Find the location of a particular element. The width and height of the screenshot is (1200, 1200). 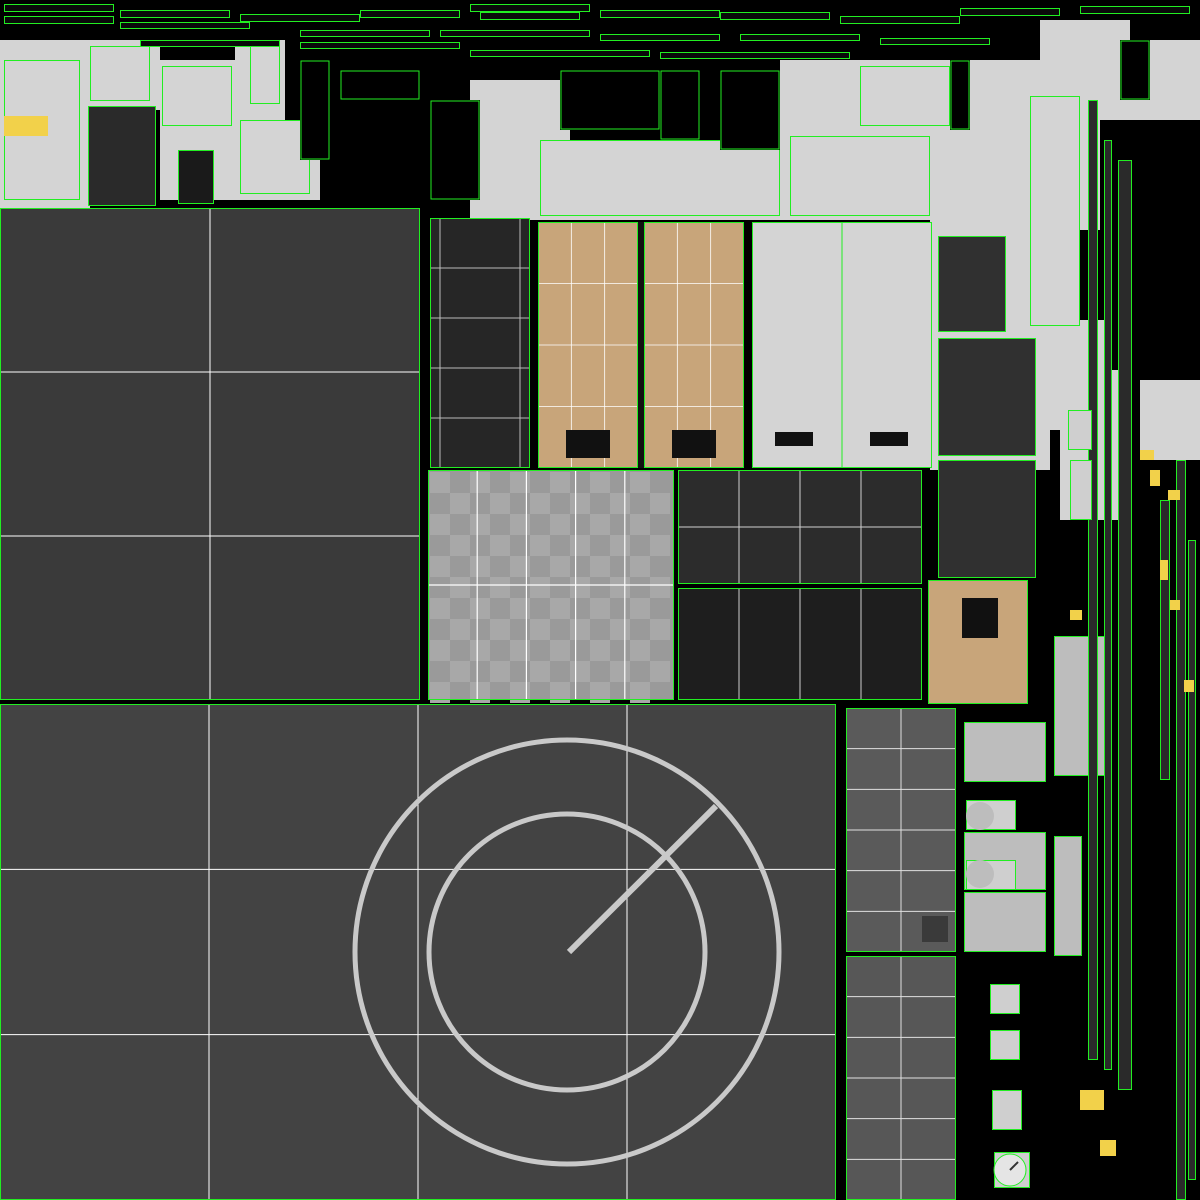

wood-floor-right-cutout is located at coordinates (694, 444).